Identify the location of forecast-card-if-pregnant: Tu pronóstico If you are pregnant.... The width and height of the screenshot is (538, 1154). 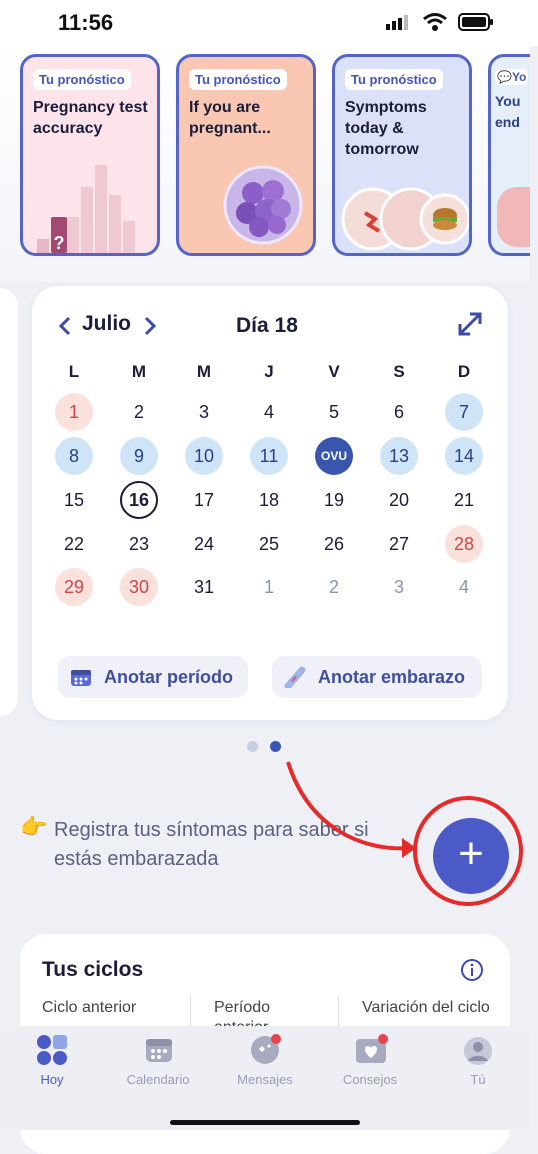
(246, 155).